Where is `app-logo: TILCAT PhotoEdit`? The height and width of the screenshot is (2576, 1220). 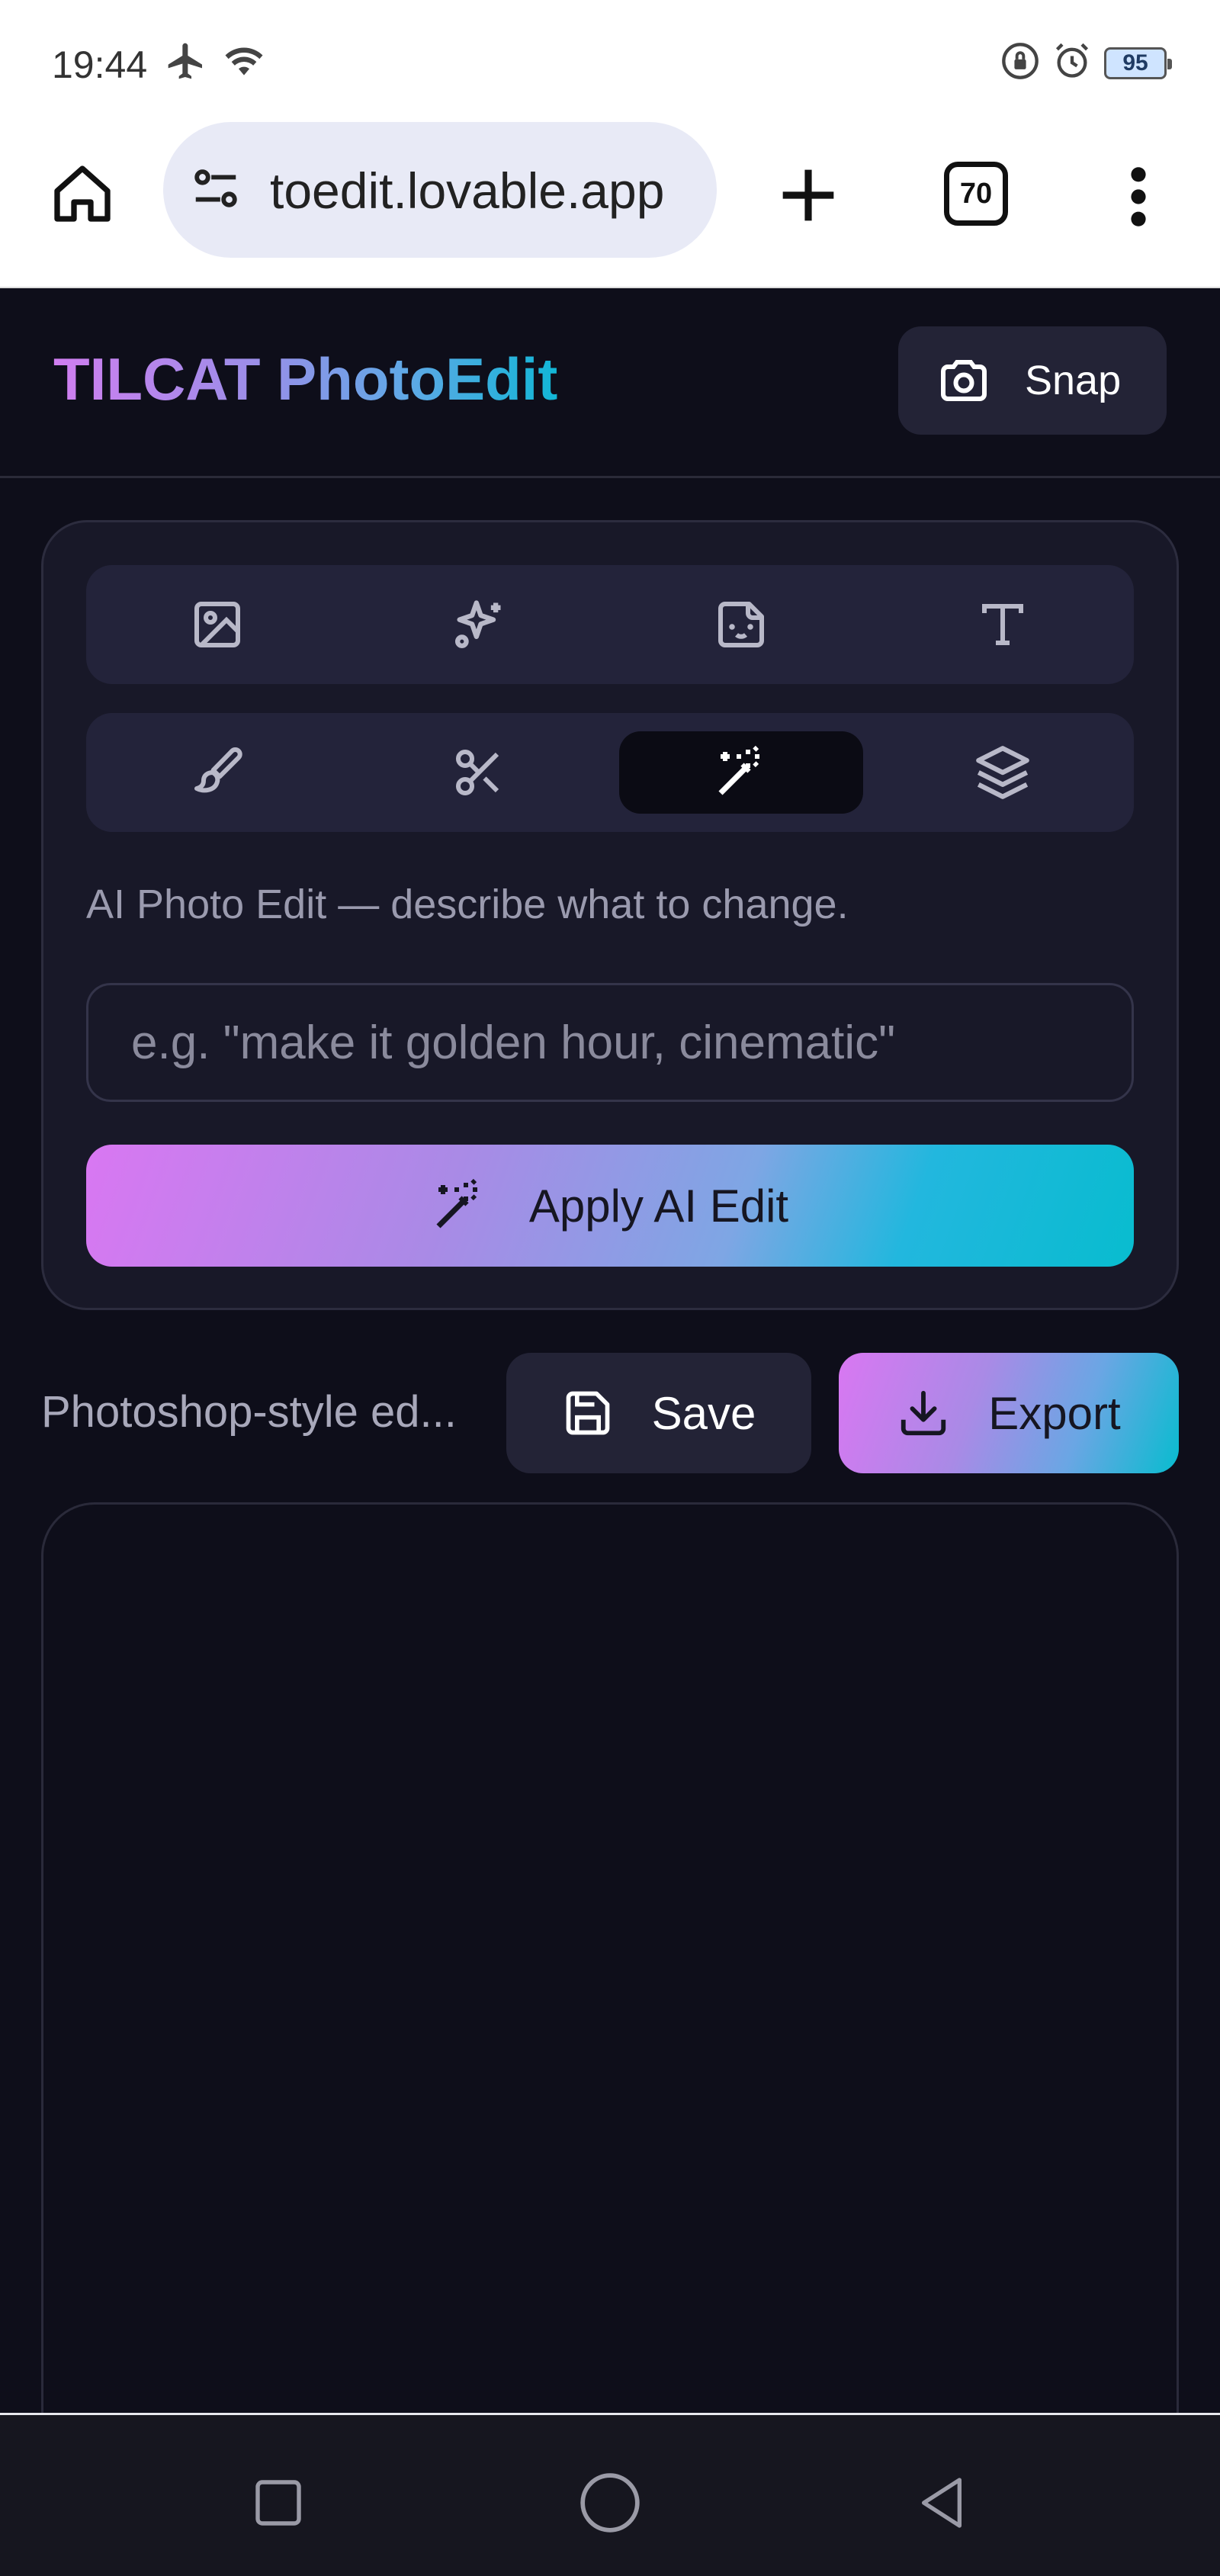
app-logo: TILCAT PhotoEdit is located at coordinates (305, 379).